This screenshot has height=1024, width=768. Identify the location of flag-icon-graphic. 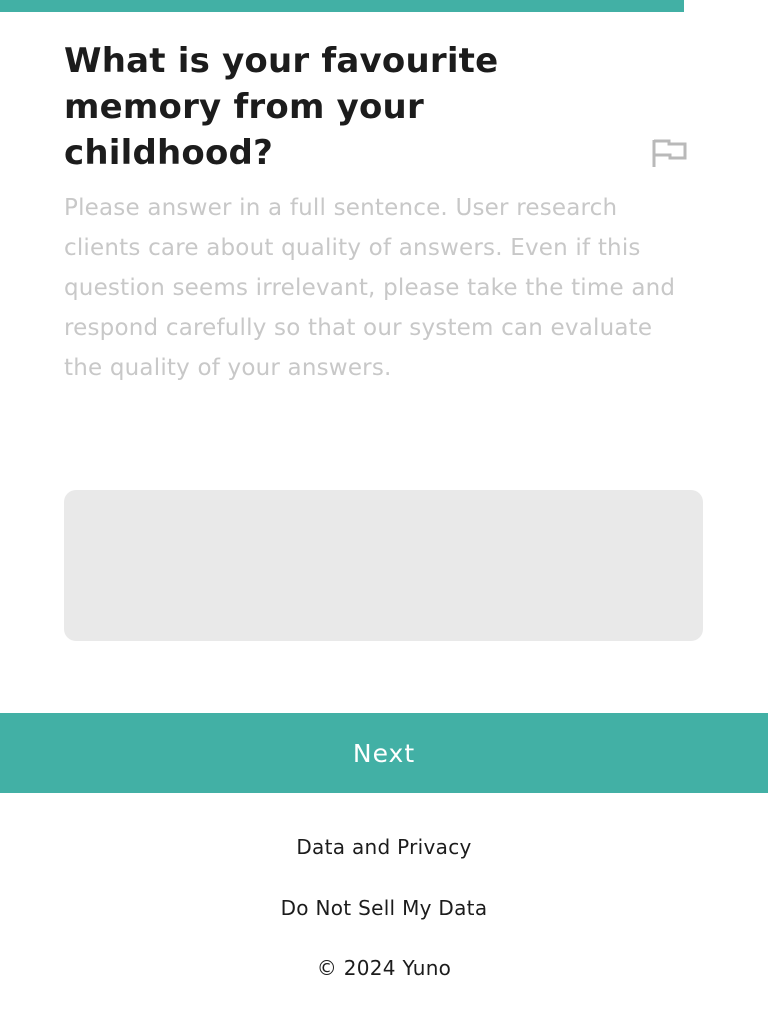
(669, 153).